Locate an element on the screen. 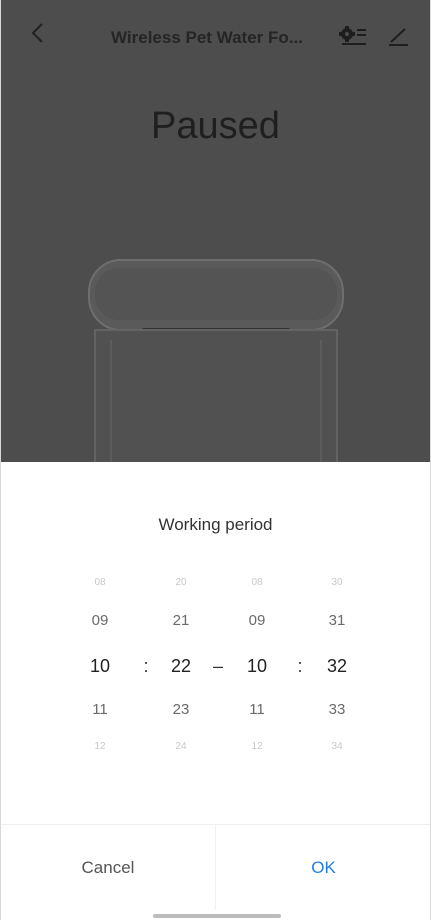  wheel-item: 31 is located at coordinates (337, 620).